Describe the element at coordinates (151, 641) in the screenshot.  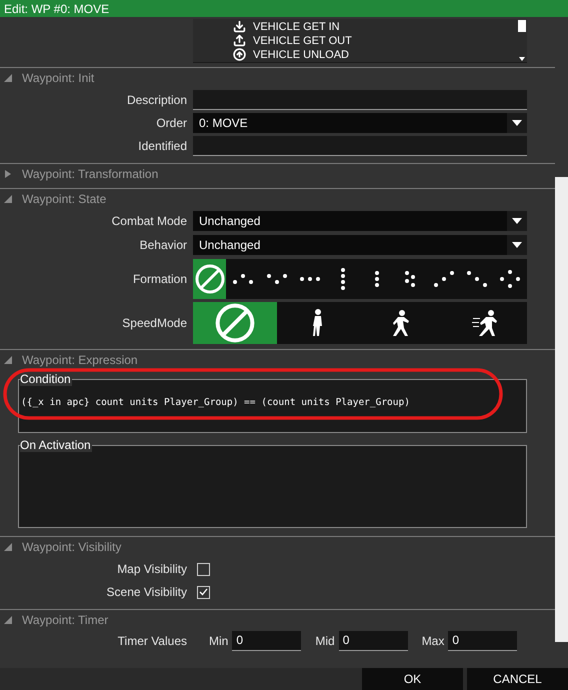
I see `field-label: Timer Values` at that location.